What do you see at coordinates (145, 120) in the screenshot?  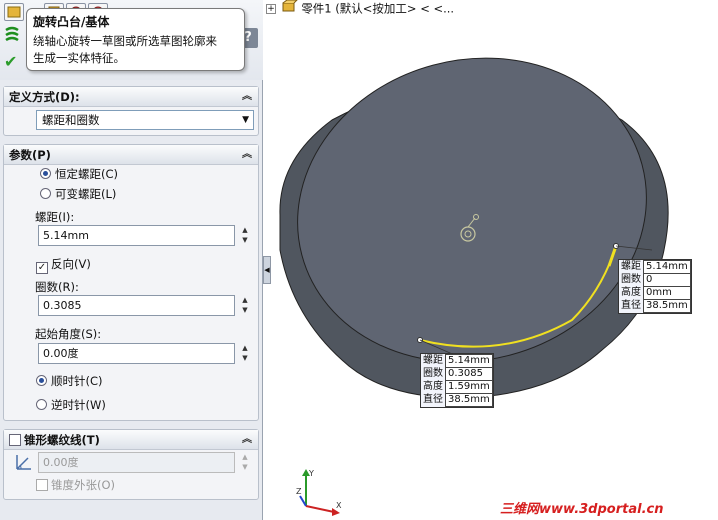 I see `define-by-select: 螺距和圈数 ▼` at bounding box center [145, 120].